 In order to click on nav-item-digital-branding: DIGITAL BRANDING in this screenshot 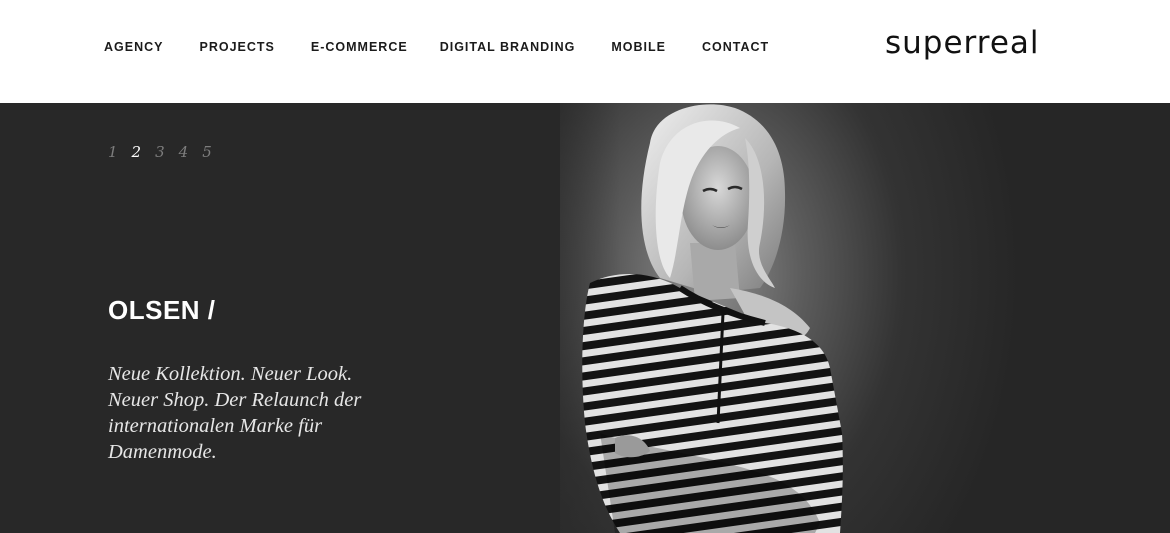, I will do `click(508, 47)`.